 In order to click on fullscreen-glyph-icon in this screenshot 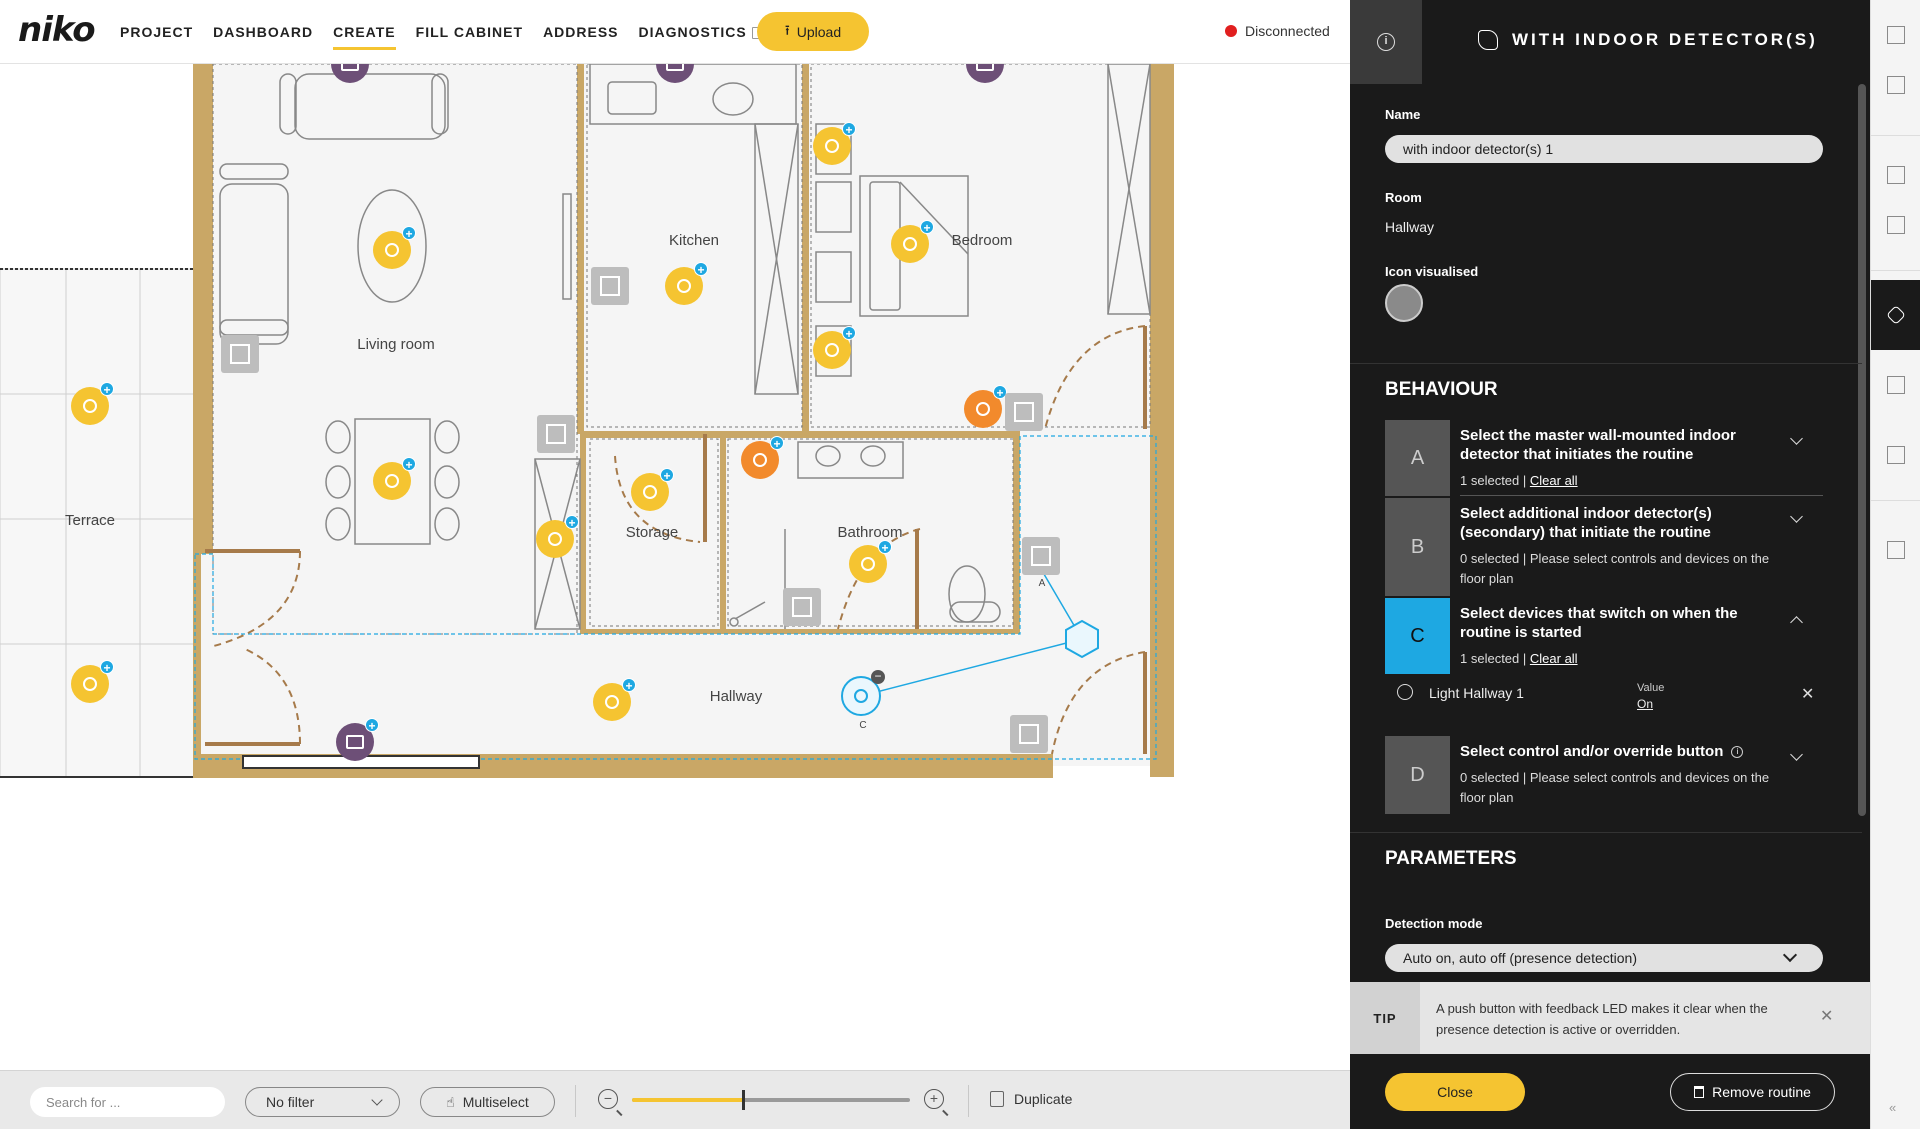, I will do `click(1896, 35)`.